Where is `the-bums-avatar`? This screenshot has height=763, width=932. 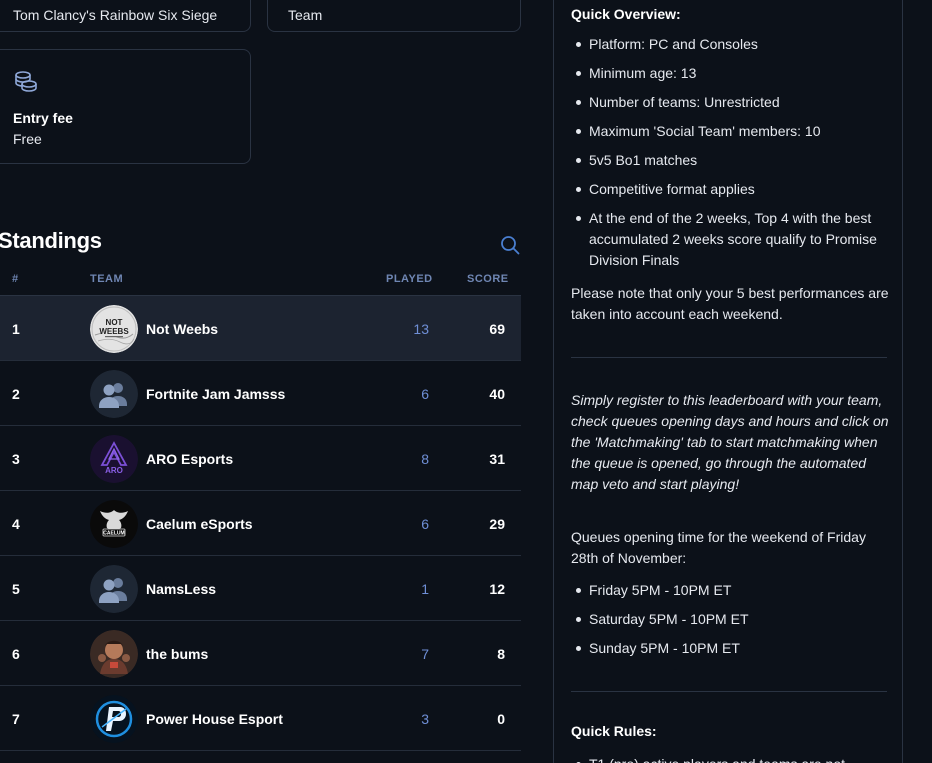 the-bums-avatar is located at coordinates (114, 654).